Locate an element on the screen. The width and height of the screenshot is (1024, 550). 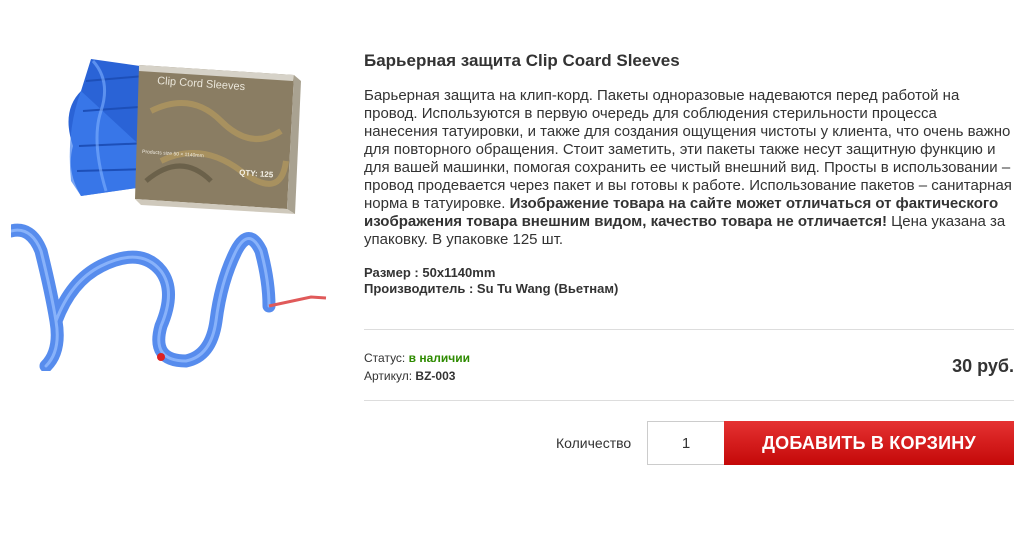
loose-sleeve-image is located at coordinates (169, 297).